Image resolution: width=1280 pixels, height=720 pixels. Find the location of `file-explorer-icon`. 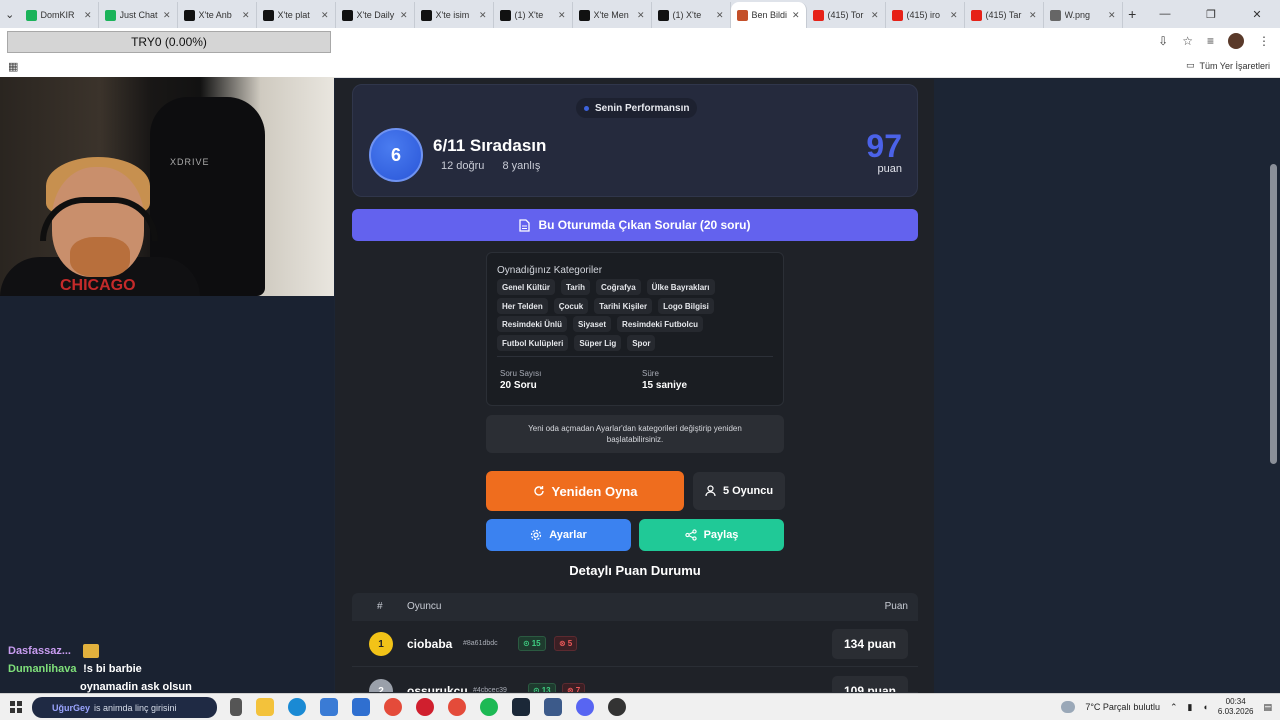

file-explorer-icon is located at coordinates (265, 707).